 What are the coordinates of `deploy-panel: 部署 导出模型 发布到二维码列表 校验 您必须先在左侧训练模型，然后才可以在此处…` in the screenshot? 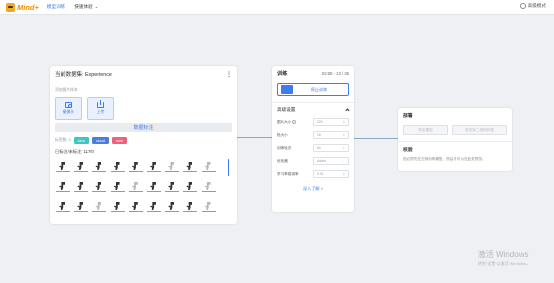 It's located at (455, 139).